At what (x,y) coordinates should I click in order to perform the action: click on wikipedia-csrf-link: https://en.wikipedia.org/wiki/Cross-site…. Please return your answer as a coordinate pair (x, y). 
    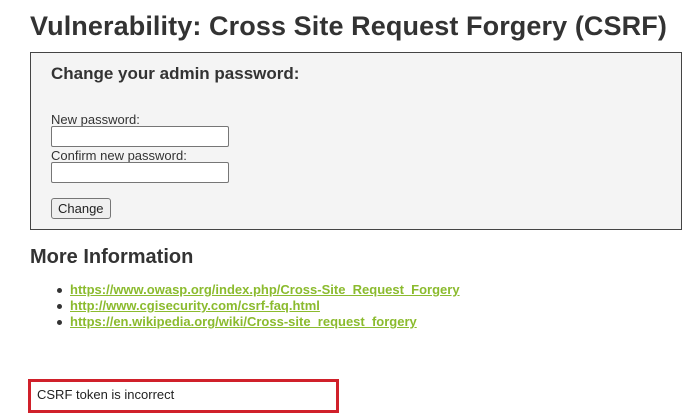
    Looking at the image, I should click on (243, 321).